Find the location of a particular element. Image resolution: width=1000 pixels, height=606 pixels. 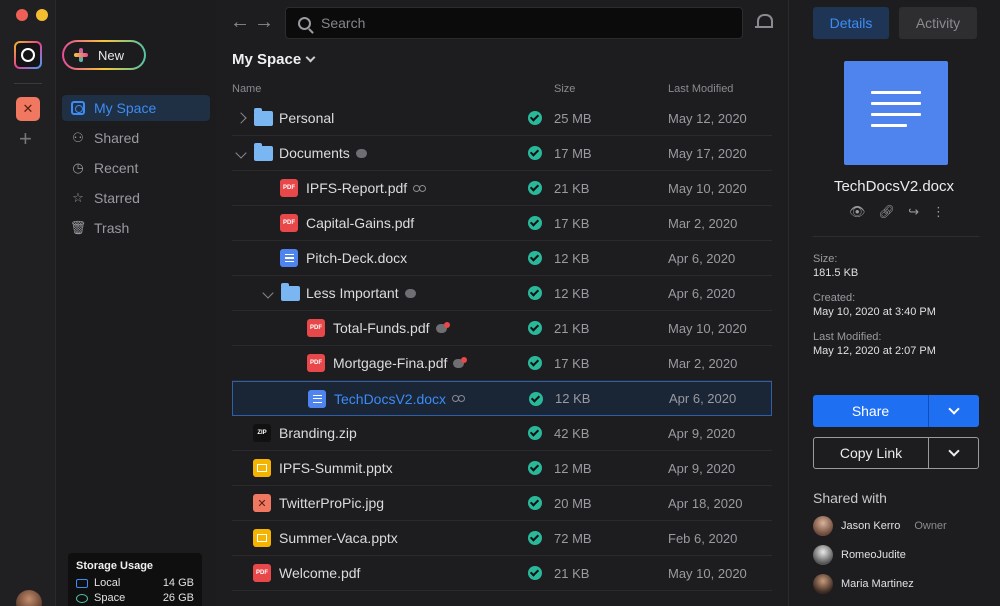

file-size: 17 MB is located at coordinates (573, 153).